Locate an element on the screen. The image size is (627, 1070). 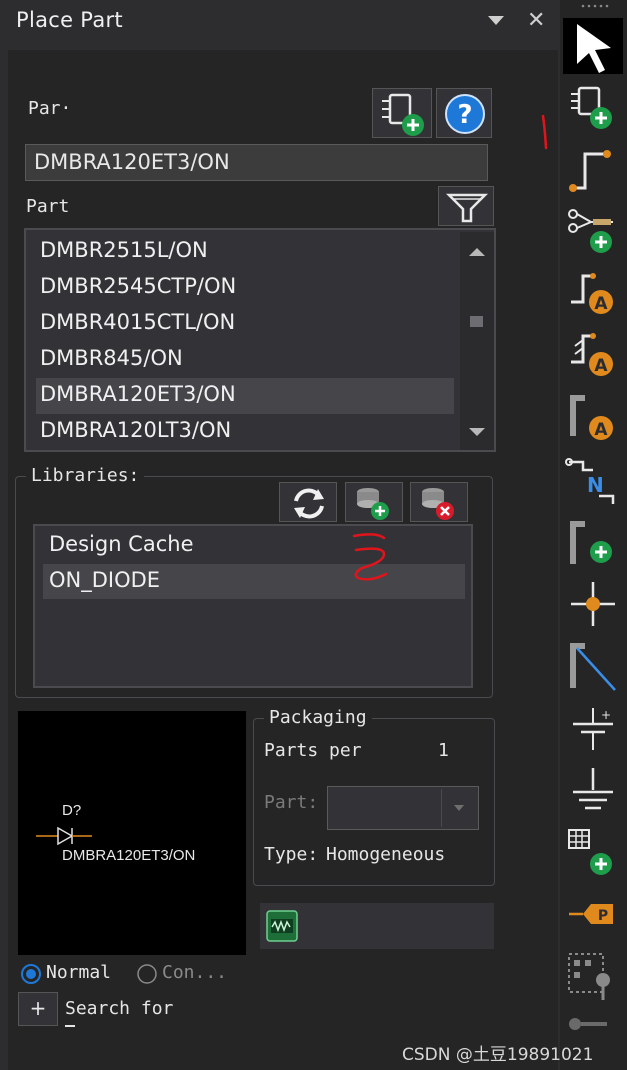
place-junction-icon is located at coordinates (593, 604).